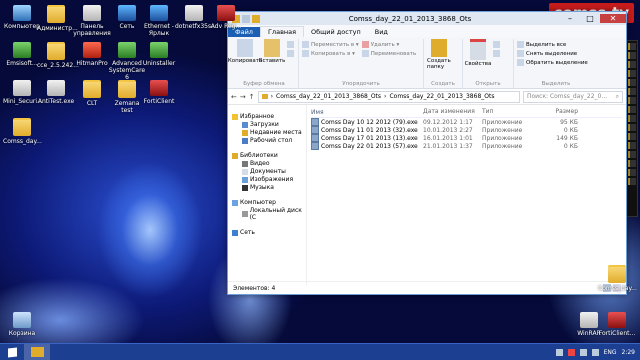 This screenshot has width=640, height=360. I want to click on taskbar-explorer, so click(37, 352).